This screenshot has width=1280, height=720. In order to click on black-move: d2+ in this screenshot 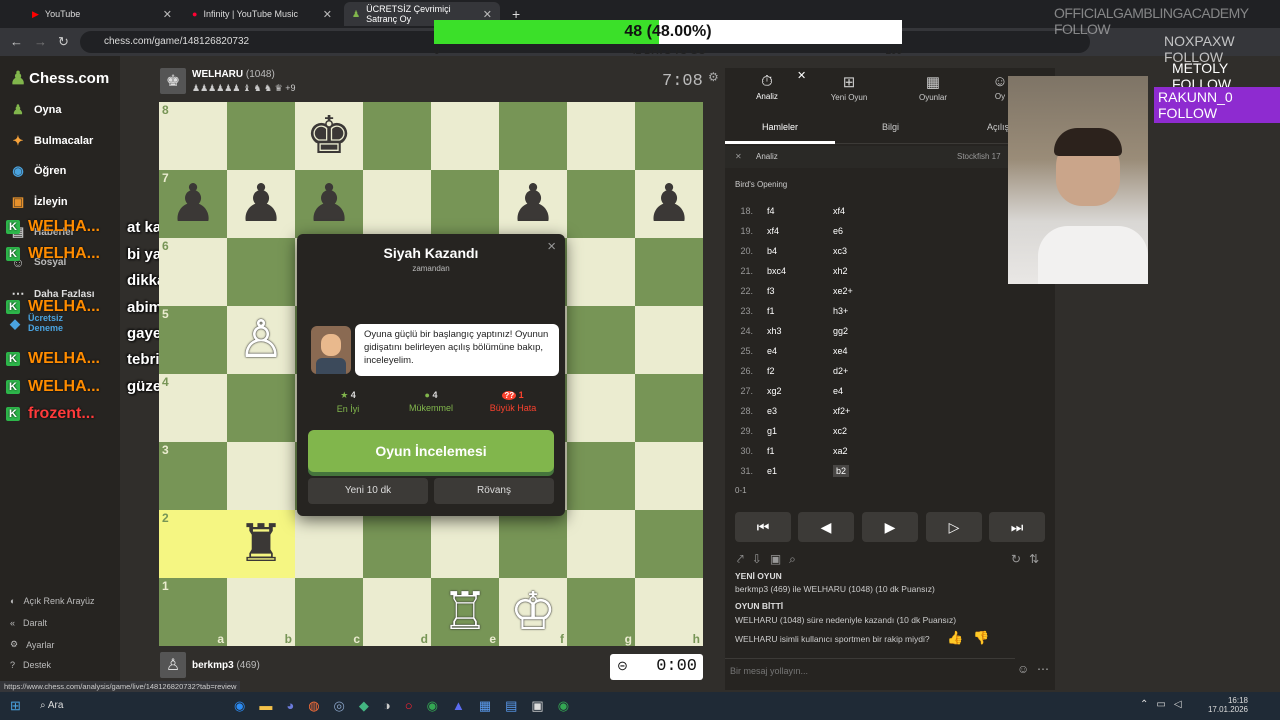, I will do `click(840, 371)`.